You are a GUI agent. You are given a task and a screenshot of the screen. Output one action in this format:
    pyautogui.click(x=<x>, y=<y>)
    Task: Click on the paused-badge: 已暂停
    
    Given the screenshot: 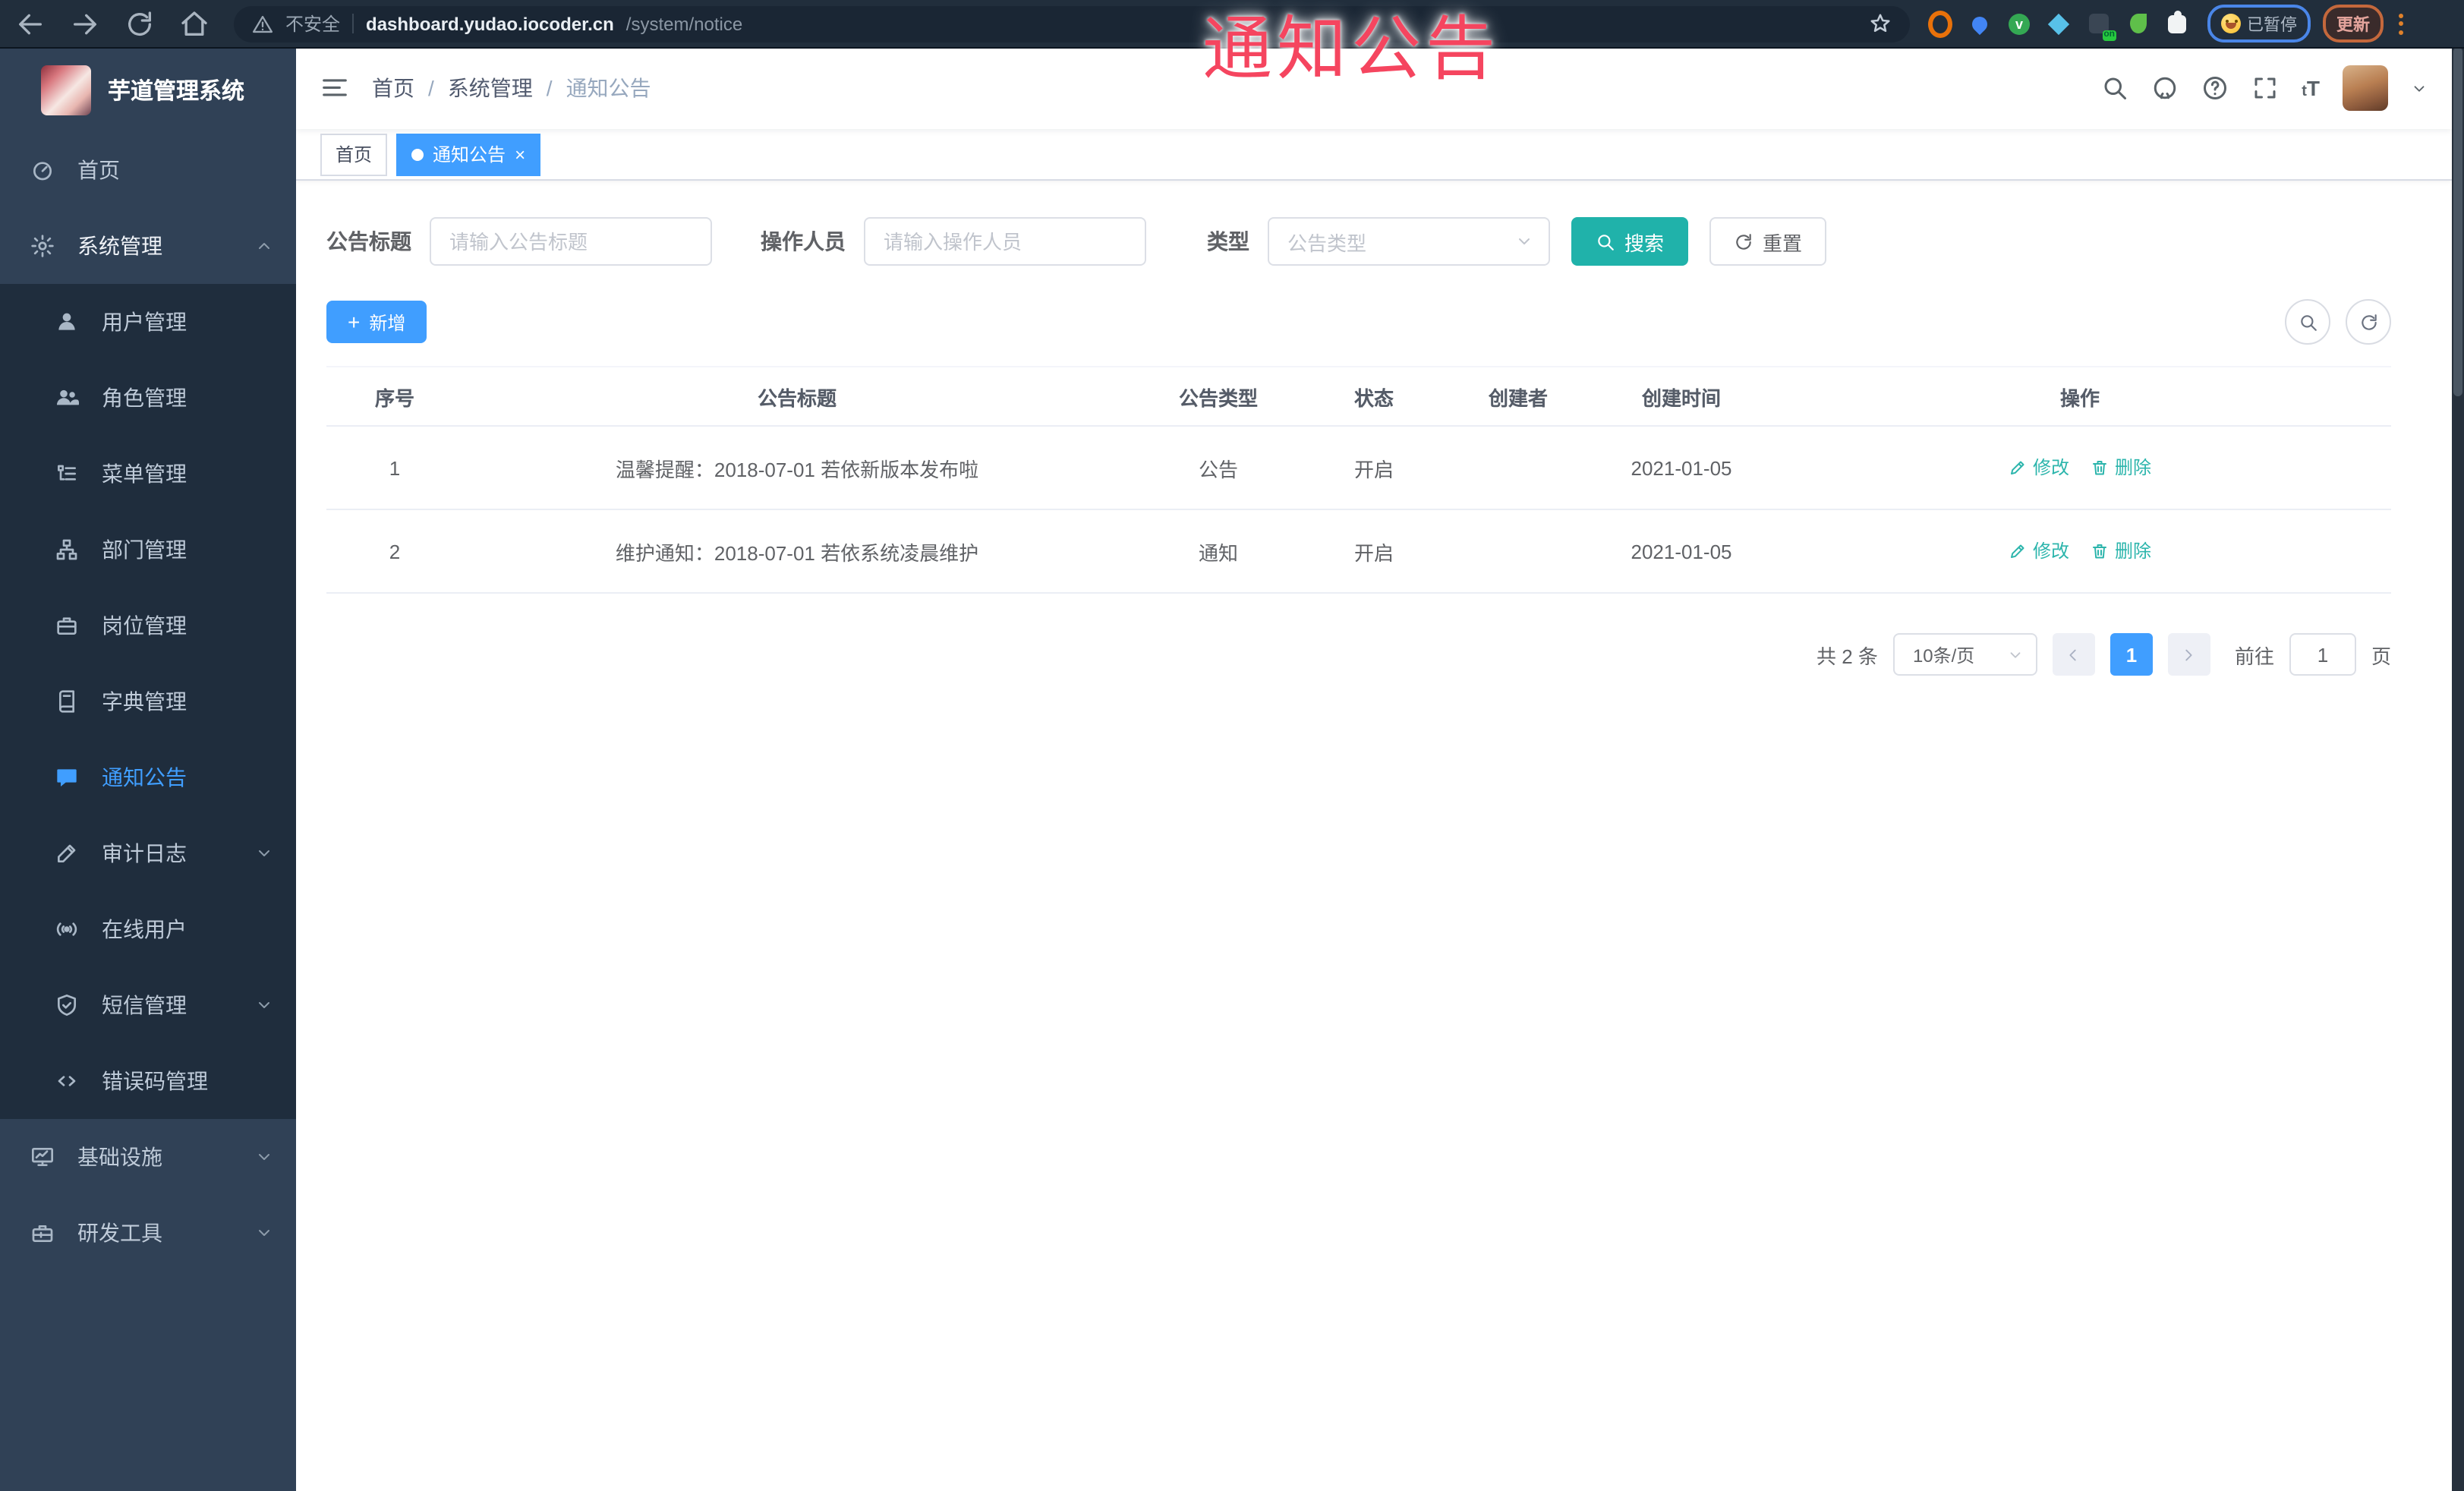 What is the action you would take?
    pyautogui.click(x=2259, y=24)
    